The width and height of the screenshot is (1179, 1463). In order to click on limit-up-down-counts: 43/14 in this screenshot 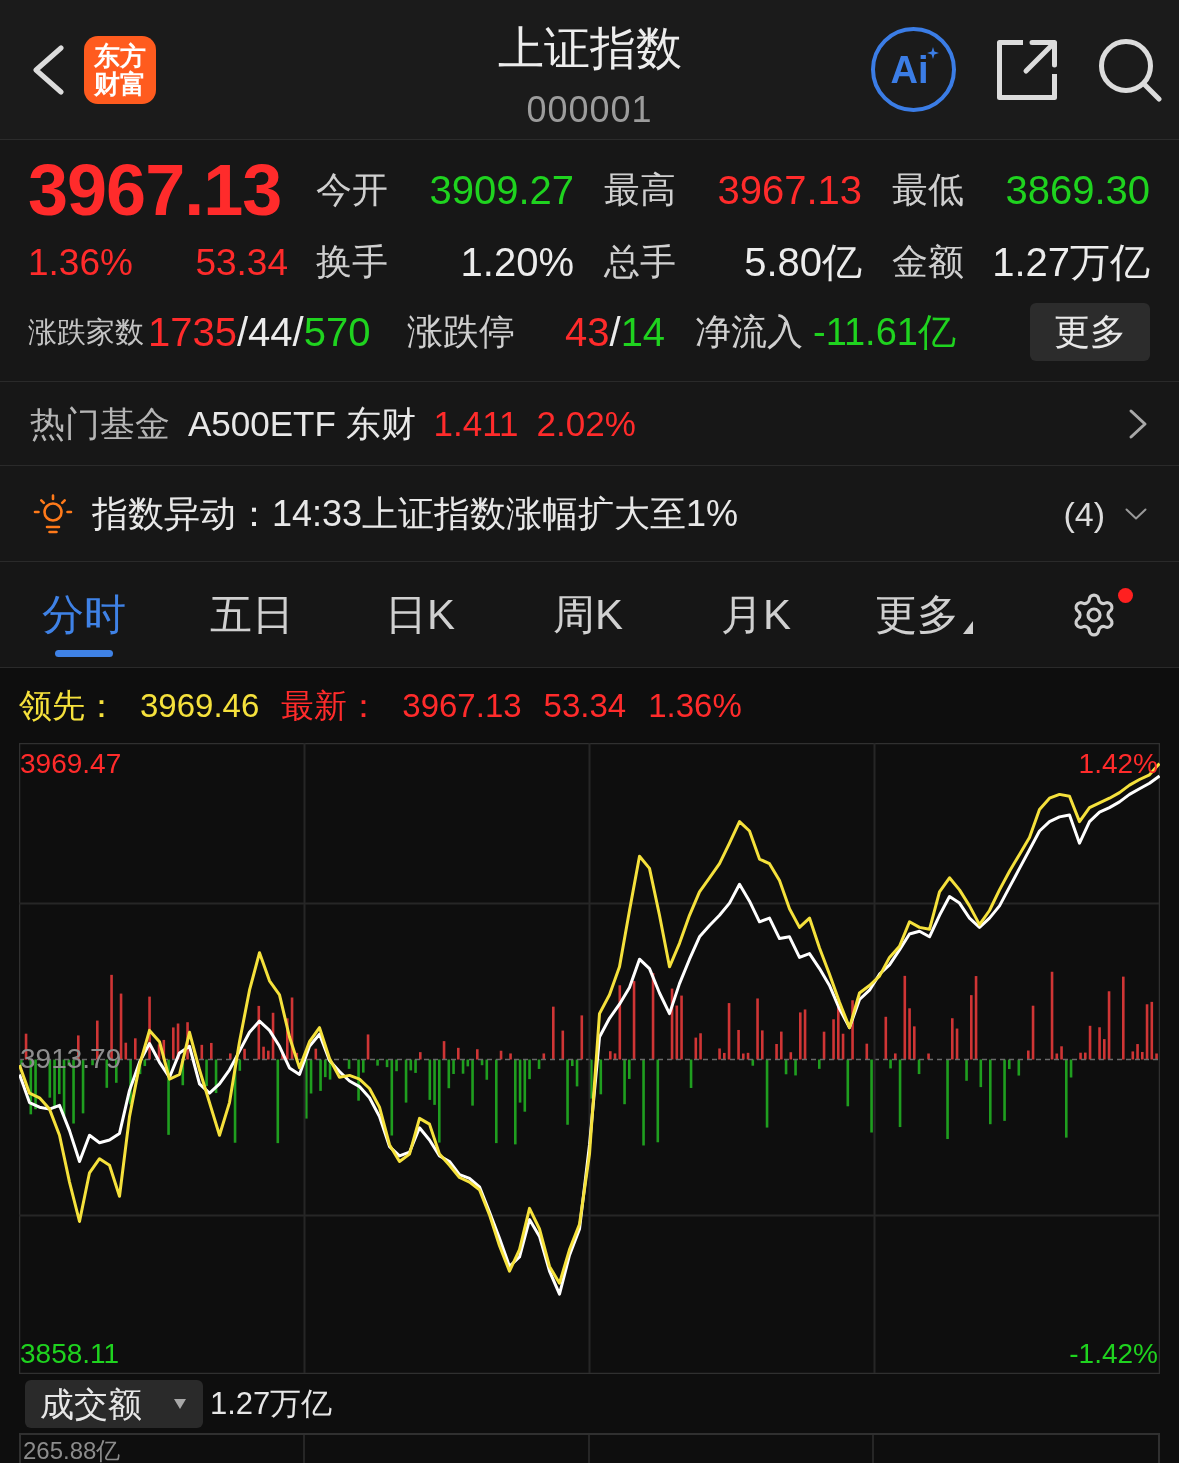, I will do `click(615, 332)`.